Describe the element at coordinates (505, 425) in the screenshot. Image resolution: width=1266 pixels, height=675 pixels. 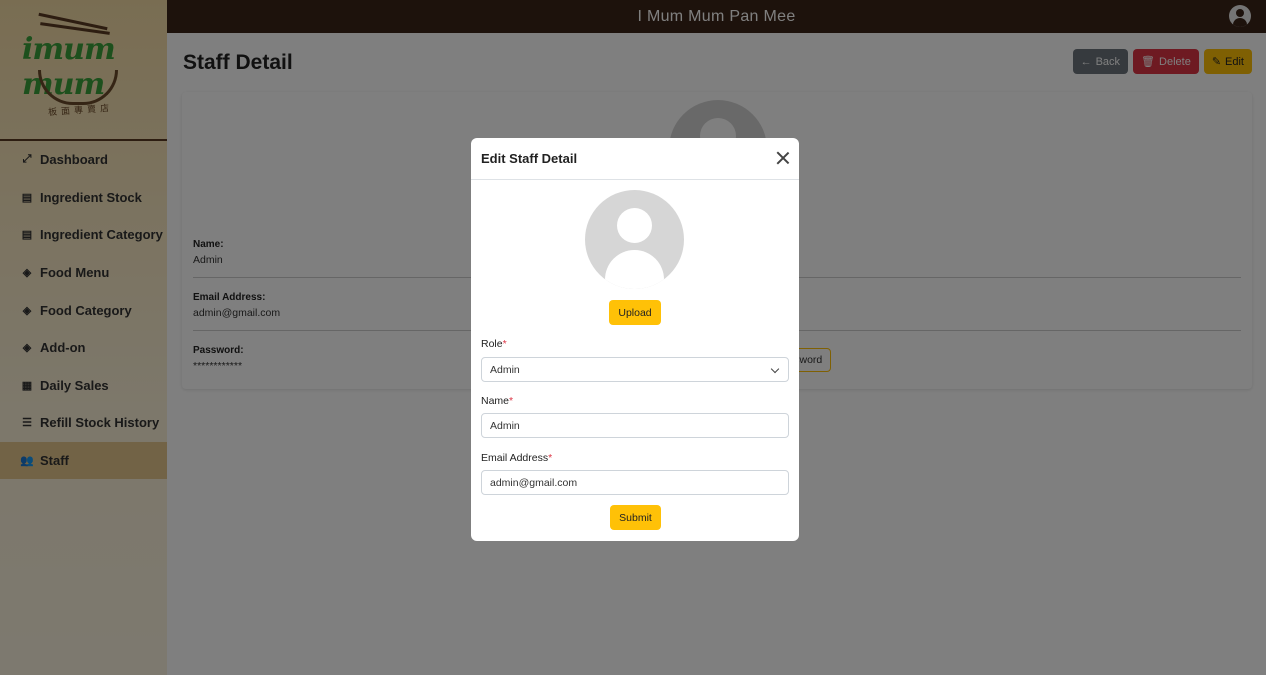
I see `name-input-value: Admin` at that location.